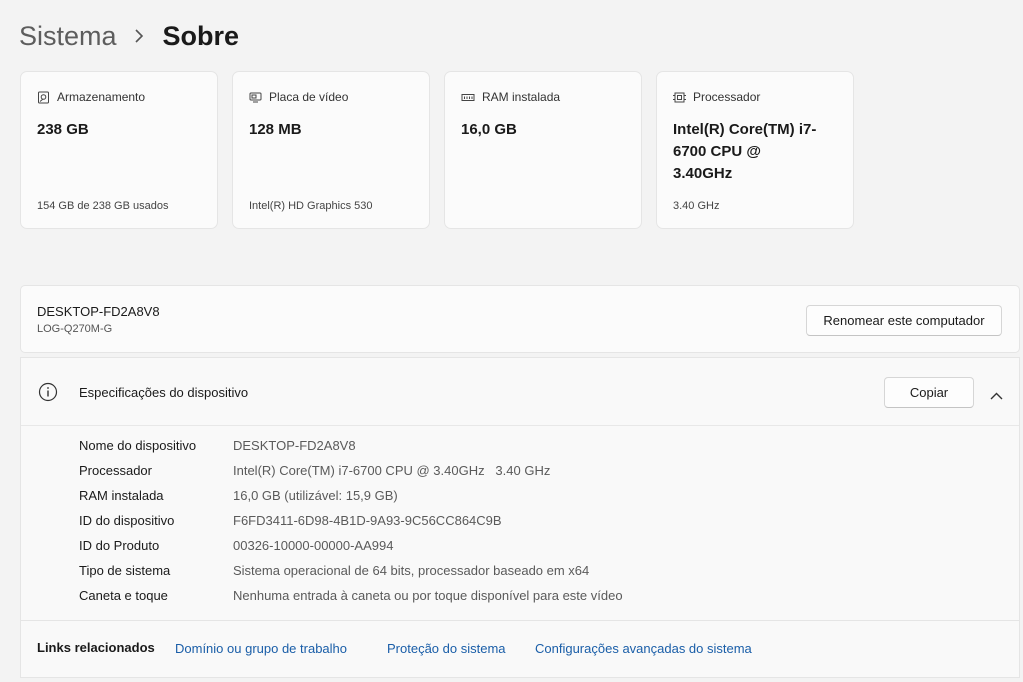  Describe the element at coordinates (96, 647) in the screenshot. I see `related-links-label: Links relacionados` at that location.